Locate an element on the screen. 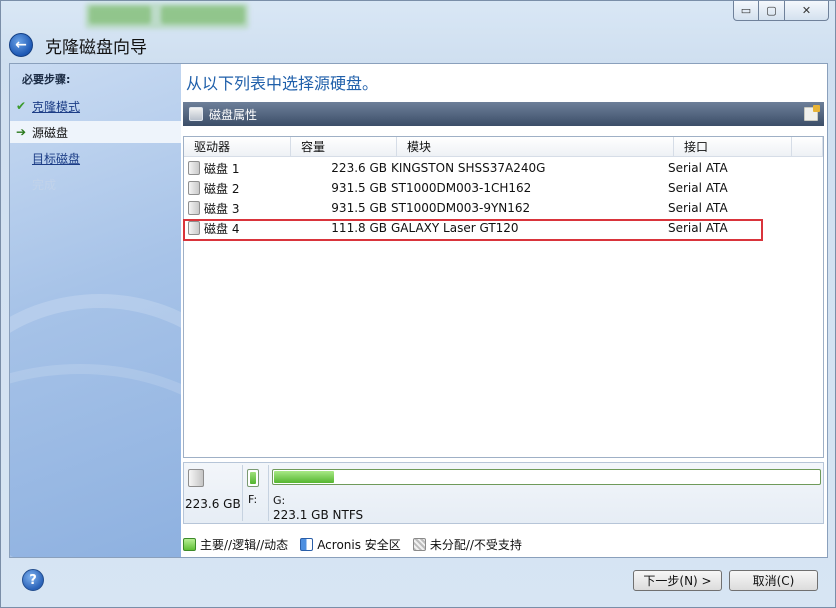  next-button: 下一步(N) > is located at coordinates (677, 580).